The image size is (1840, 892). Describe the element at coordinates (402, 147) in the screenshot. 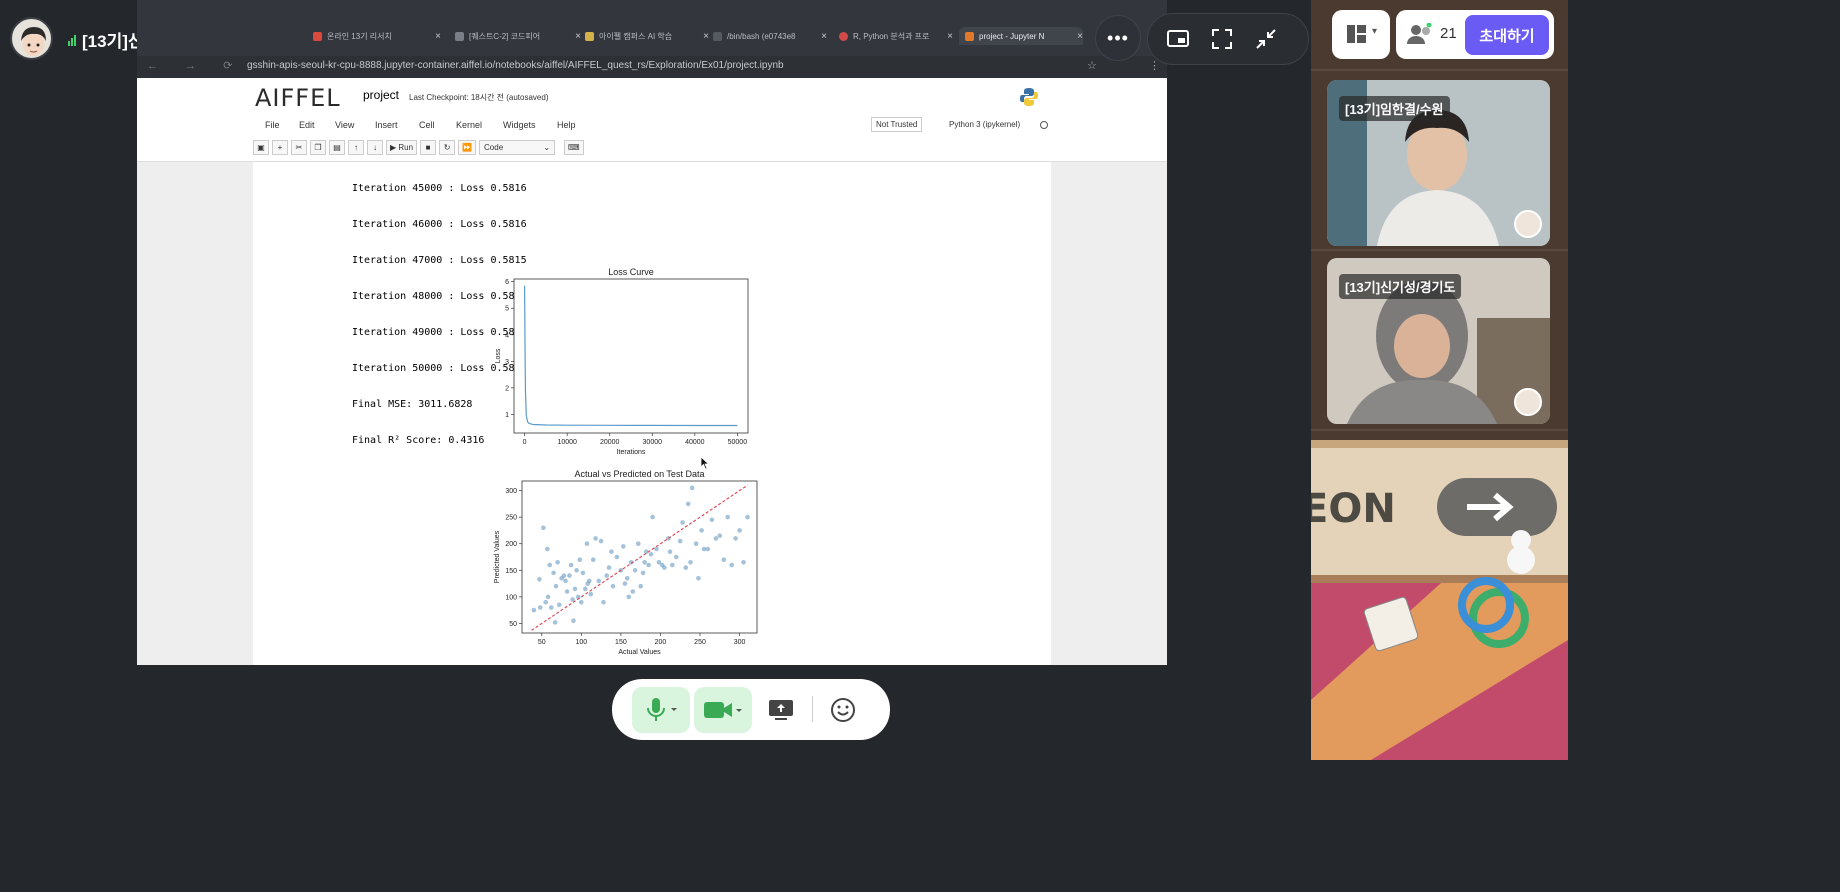

I see `run-button: ▶ Run` at that location.